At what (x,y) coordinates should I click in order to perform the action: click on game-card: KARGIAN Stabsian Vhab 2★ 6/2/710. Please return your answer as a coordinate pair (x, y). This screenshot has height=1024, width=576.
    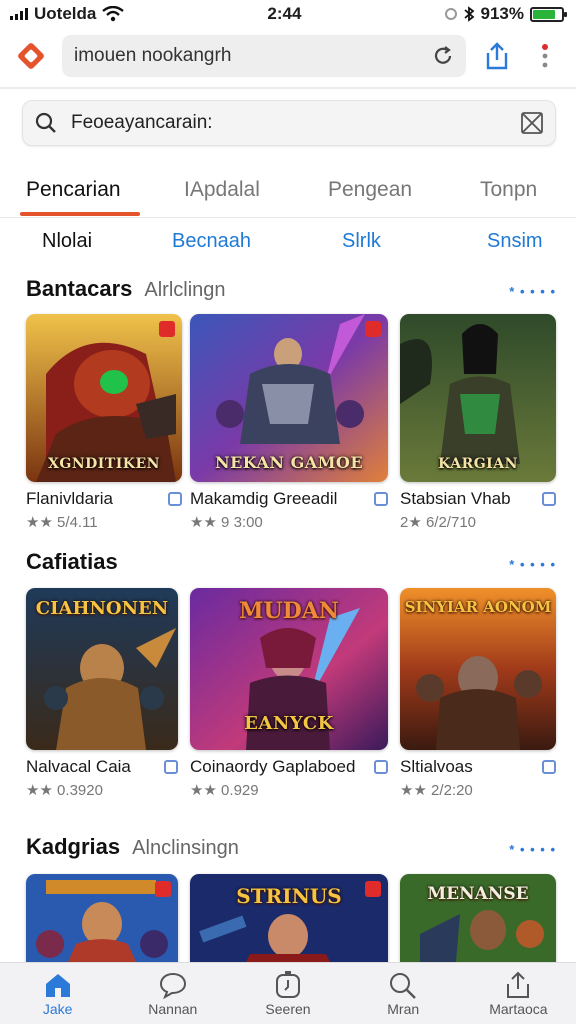
    Looking at the image, I should click on (478, 422).